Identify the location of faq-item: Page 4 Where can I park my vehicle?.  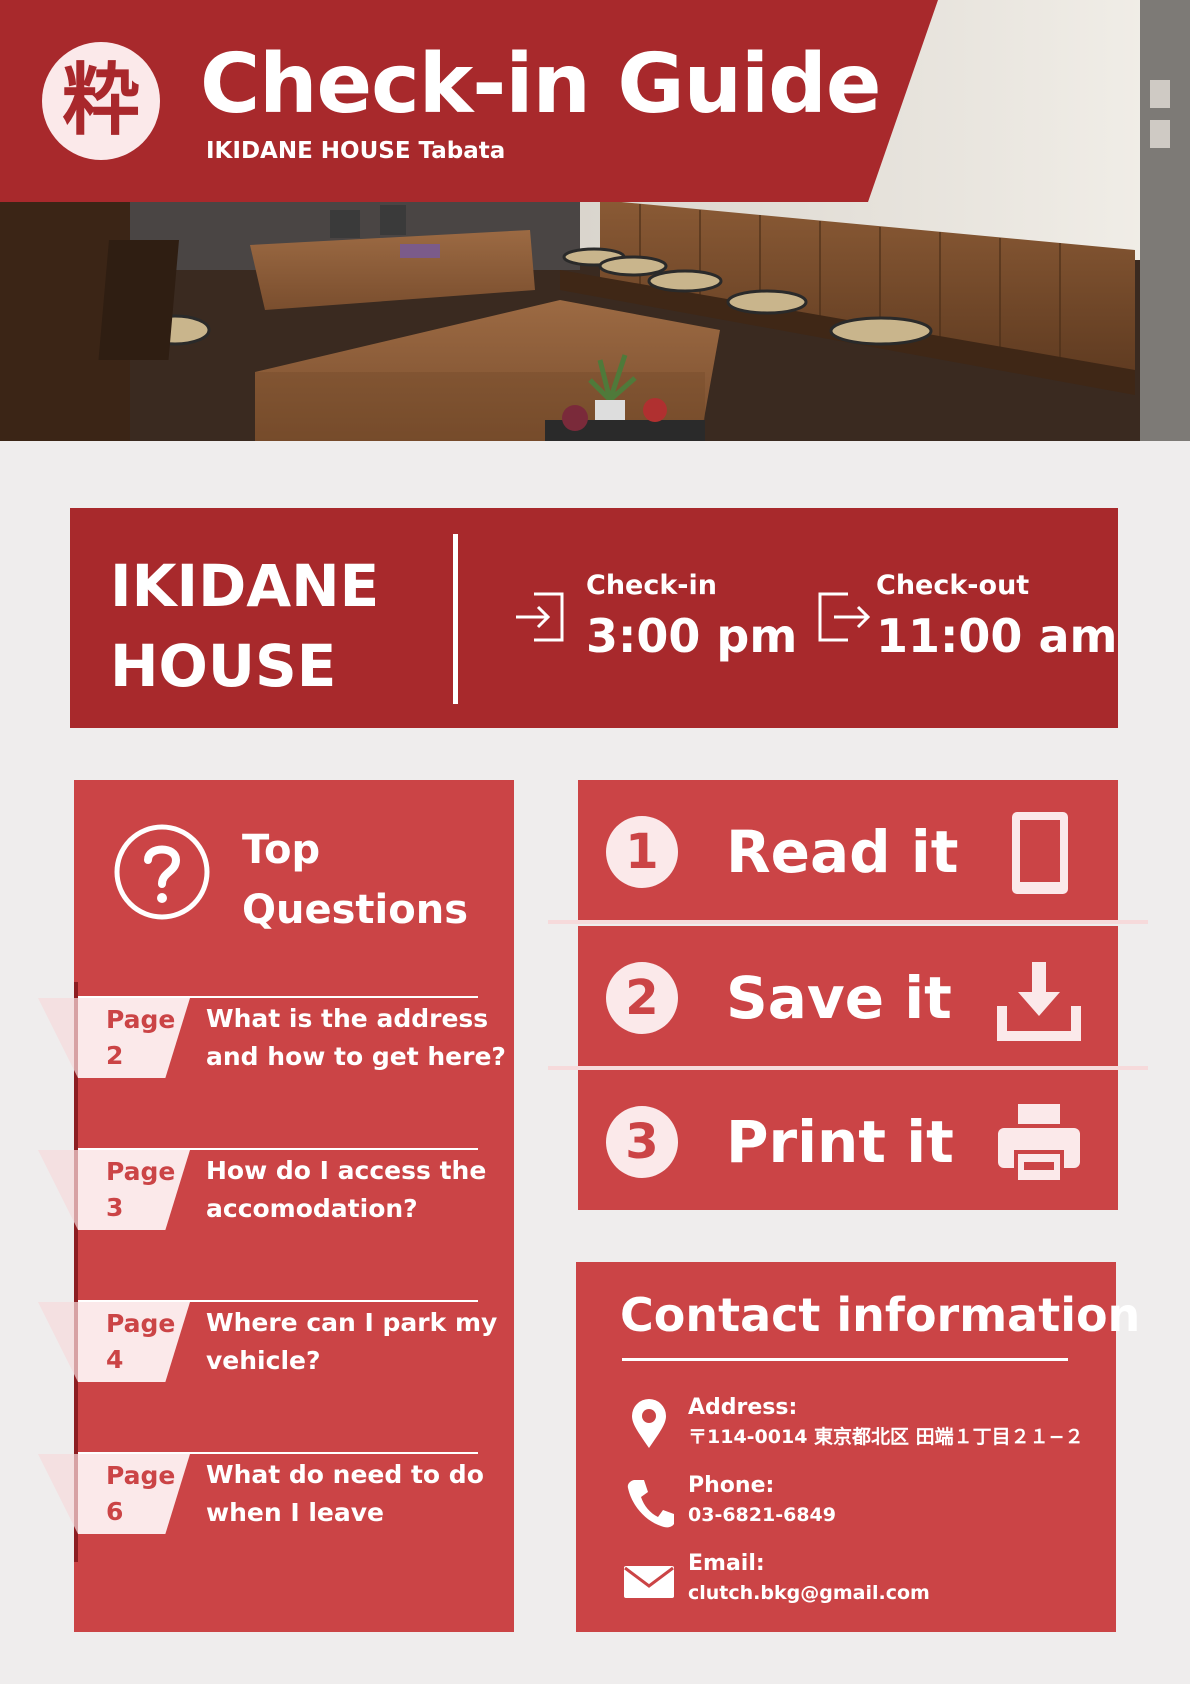
(287, 1341).